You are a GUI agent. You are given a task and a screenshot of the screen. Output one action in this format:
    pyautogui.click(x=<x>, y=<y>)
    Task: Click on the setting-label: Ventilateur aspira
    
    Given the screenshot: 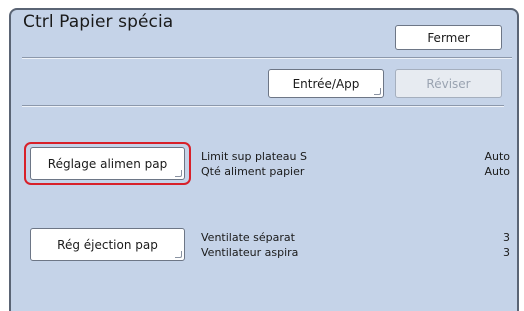 What is the action you would take?
    pyautogui.click(x=250, y=252)
    